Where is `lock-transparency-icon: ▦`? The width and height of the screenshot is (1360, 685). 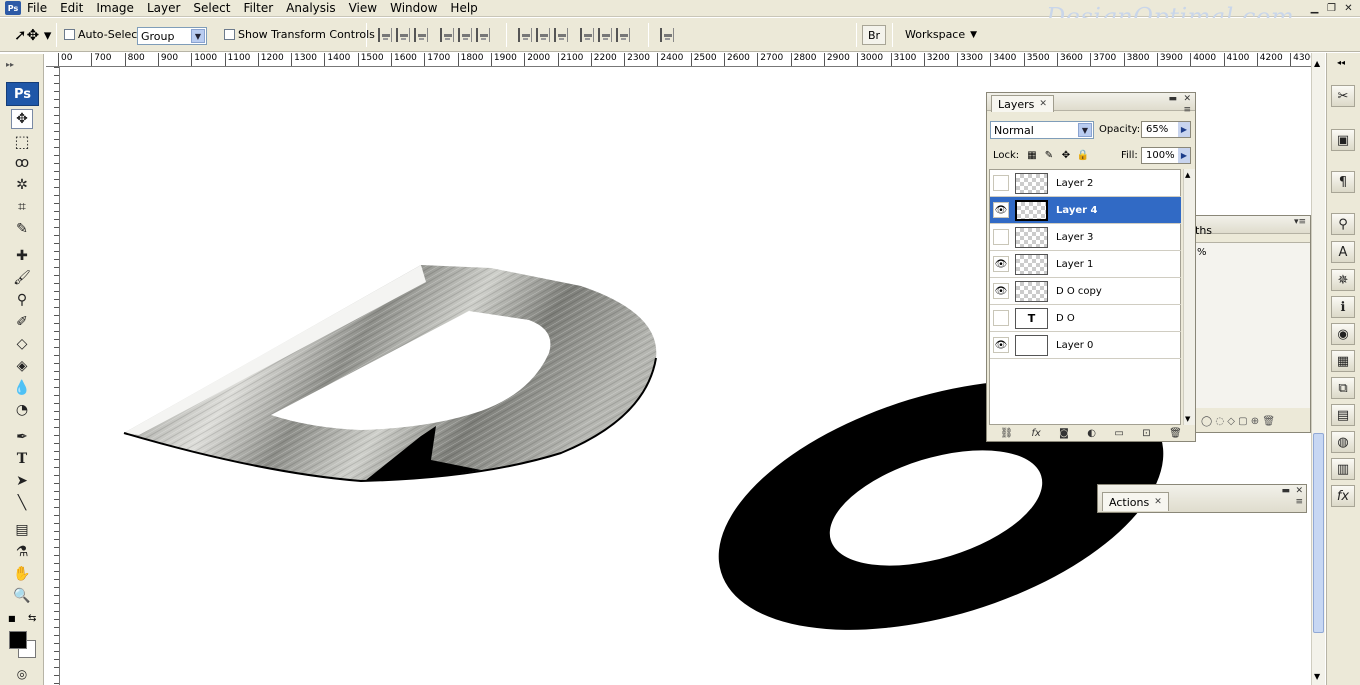
lock-transparency-icon: ▦ is located at coordinates (1032, 155).